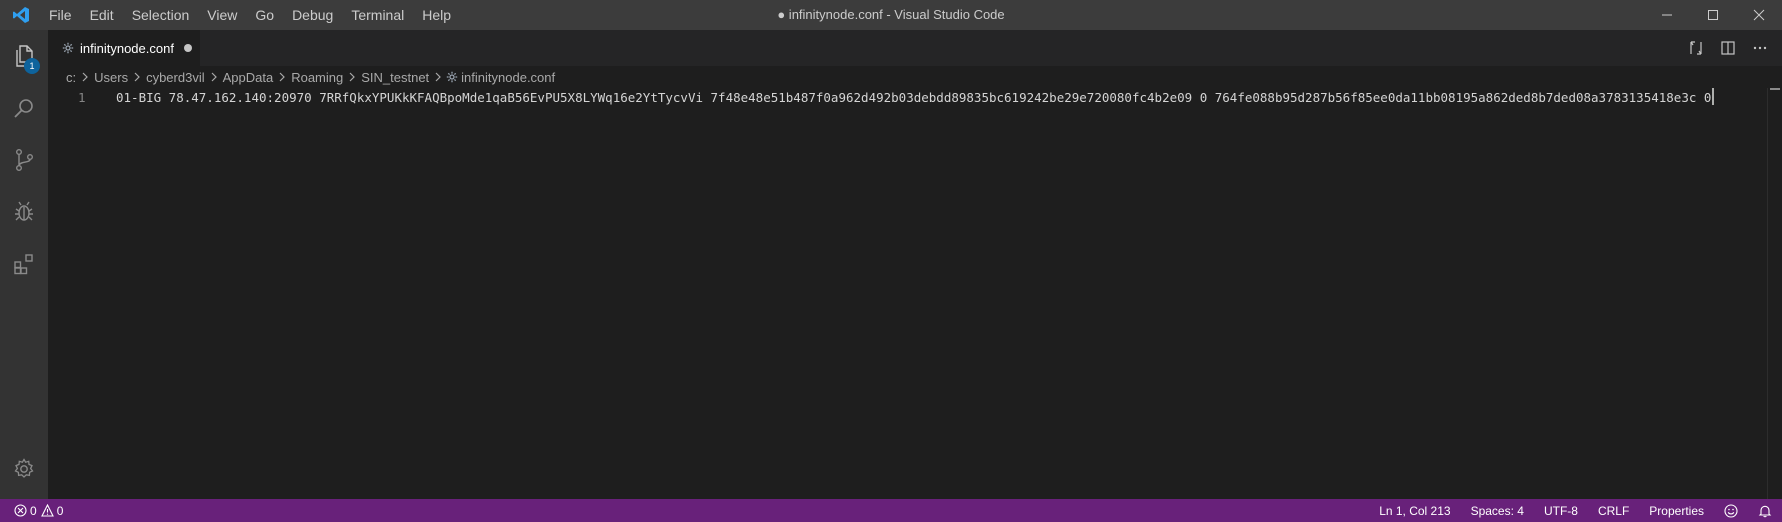 This screenshot has width=1782, height=522. I want to click on tab-infinitynode-conf: infinitynode.conf, so click(124, 48).